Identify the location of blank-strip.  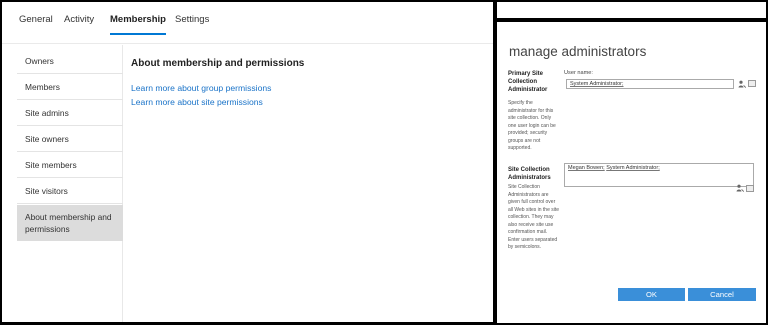
(631, 10).